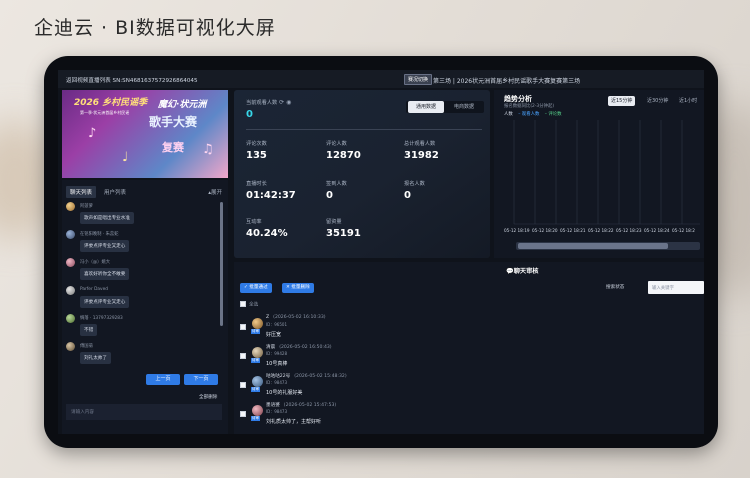  Describe the element at coordinates (256, 184) in the screenshot. I see `stat-label: 直播时长` at that location.